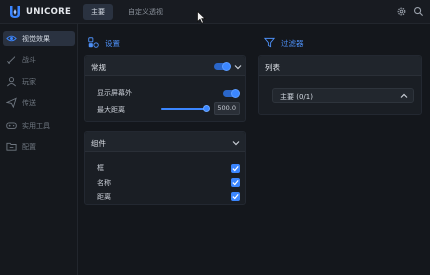 This screenshot has height=275, width=430. Describe the element at coordinates (343, 95) in the screenshot. I see `list-group-dropdown: 主要 (0/1)` at that location.